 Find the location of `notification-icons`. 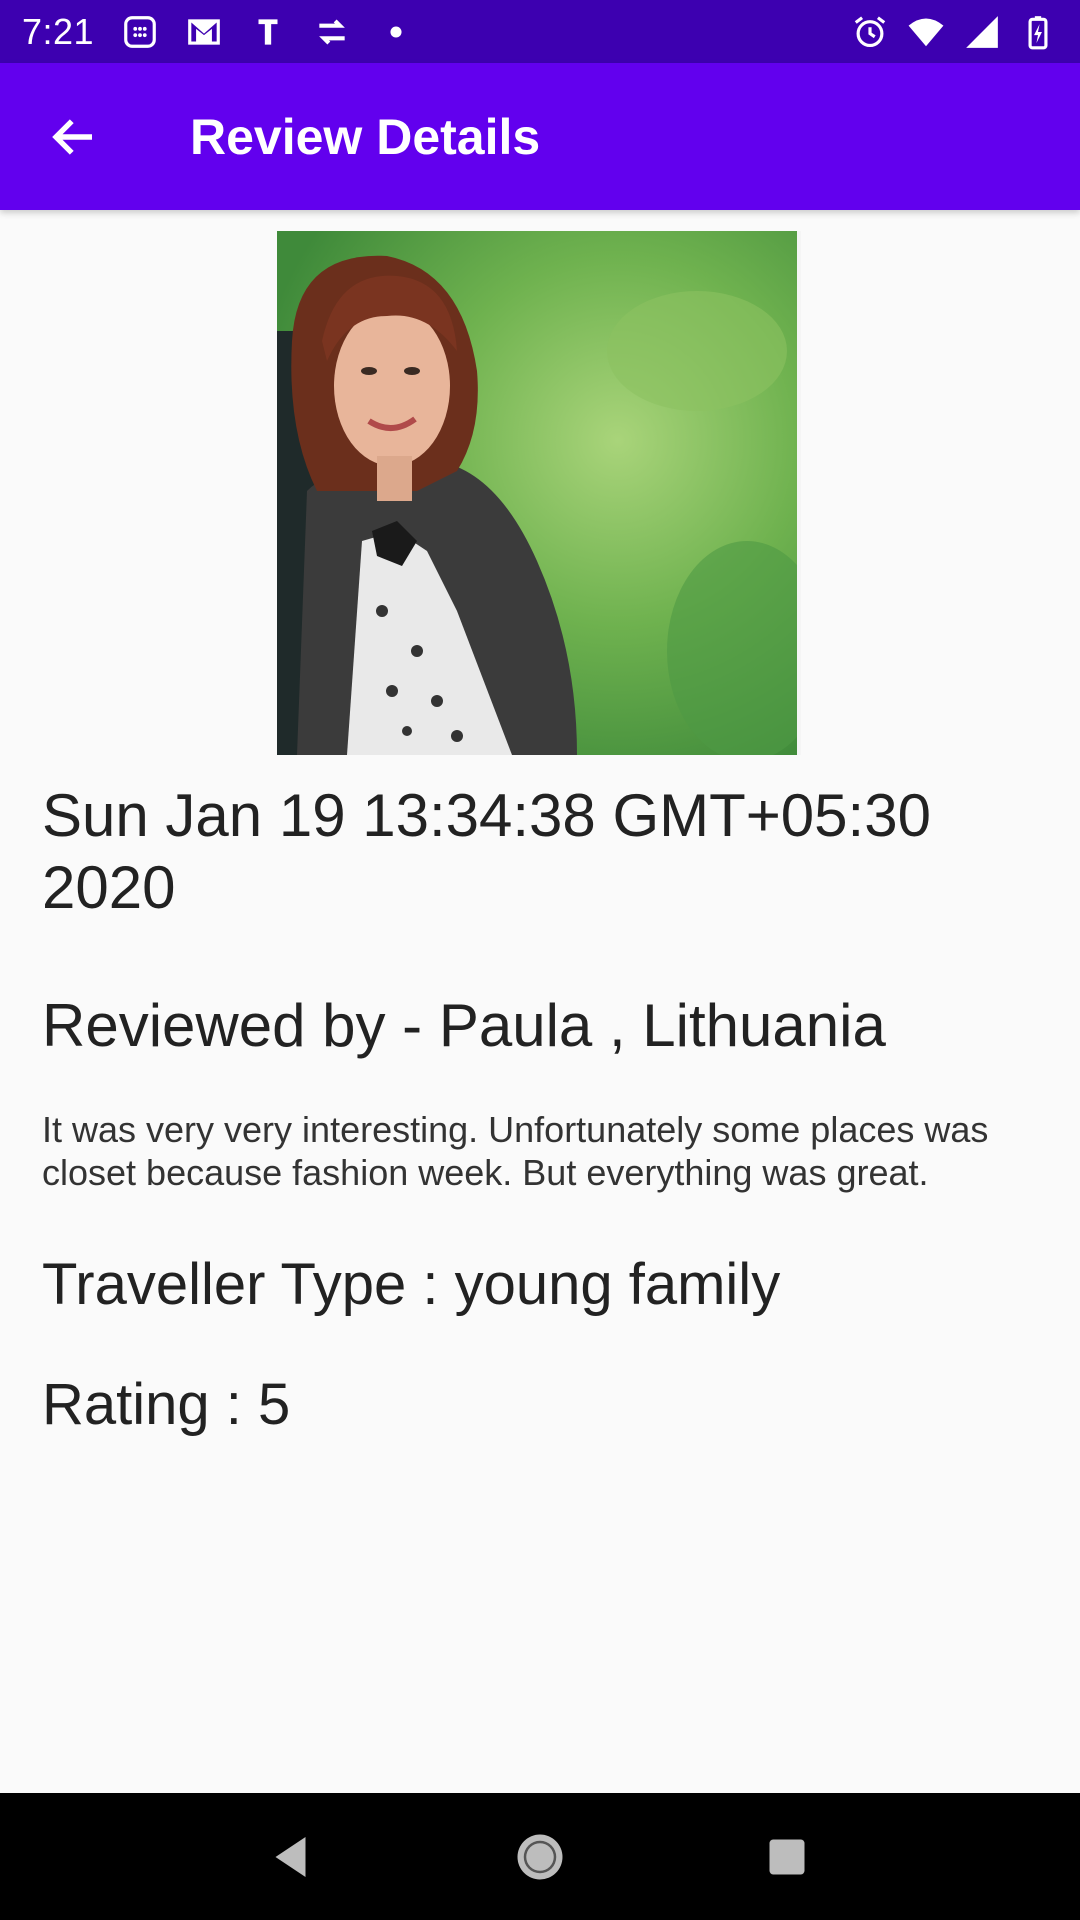

notification-icons is located at coordinates (268, 32).